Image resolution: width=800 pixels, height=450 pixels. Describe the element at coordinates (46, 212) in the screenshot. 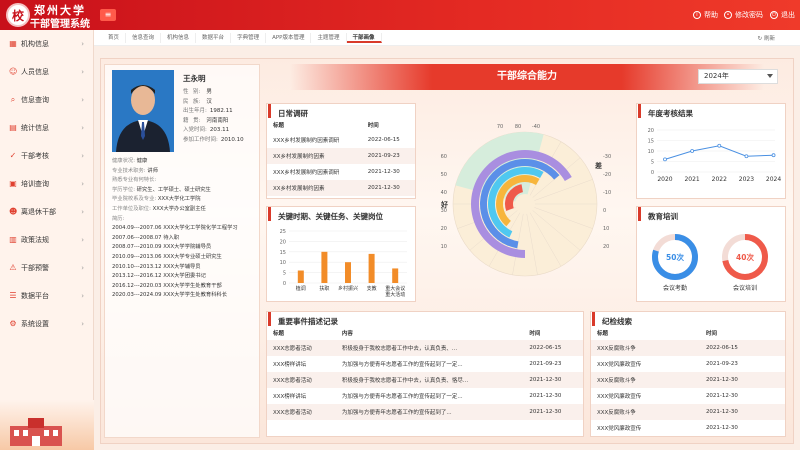

I see `sidebar-item-6: ☻ 离退休干部 ›` at that location.